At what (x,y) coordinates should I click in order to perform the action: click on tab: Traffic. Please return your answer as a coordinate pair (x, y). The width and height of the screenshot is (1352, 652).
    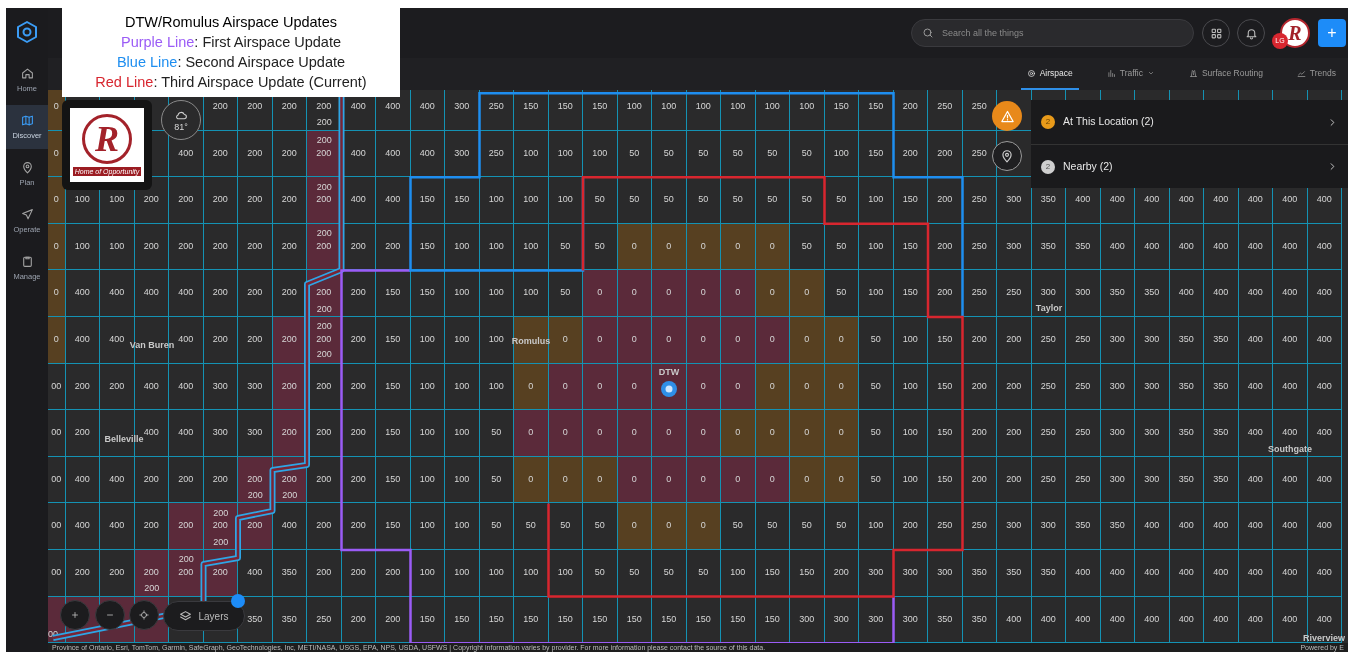
    Looking at the image, I should click on (1130, 74).